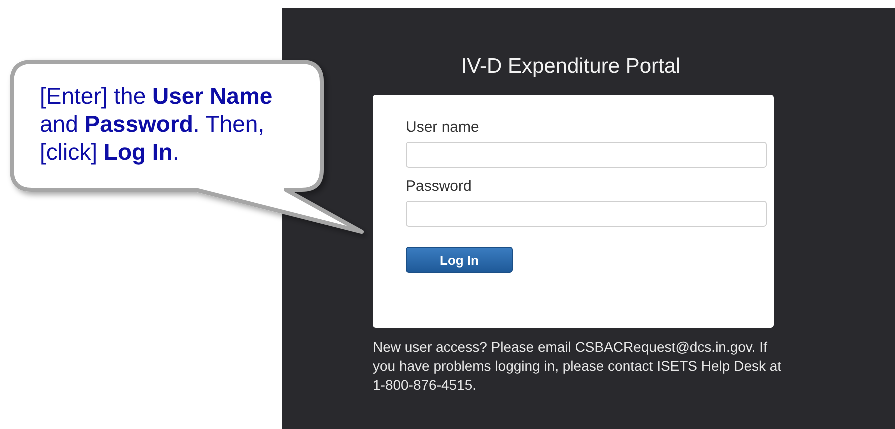  Describe the element at coordinates (578, 366) in the screenshot. I see `help-text: New user access? Please email CSBACRequest@dcs.in.gov. If you have problems logging in, please contact ISETS Help Desk at 1-800-876-4515.` at that location.